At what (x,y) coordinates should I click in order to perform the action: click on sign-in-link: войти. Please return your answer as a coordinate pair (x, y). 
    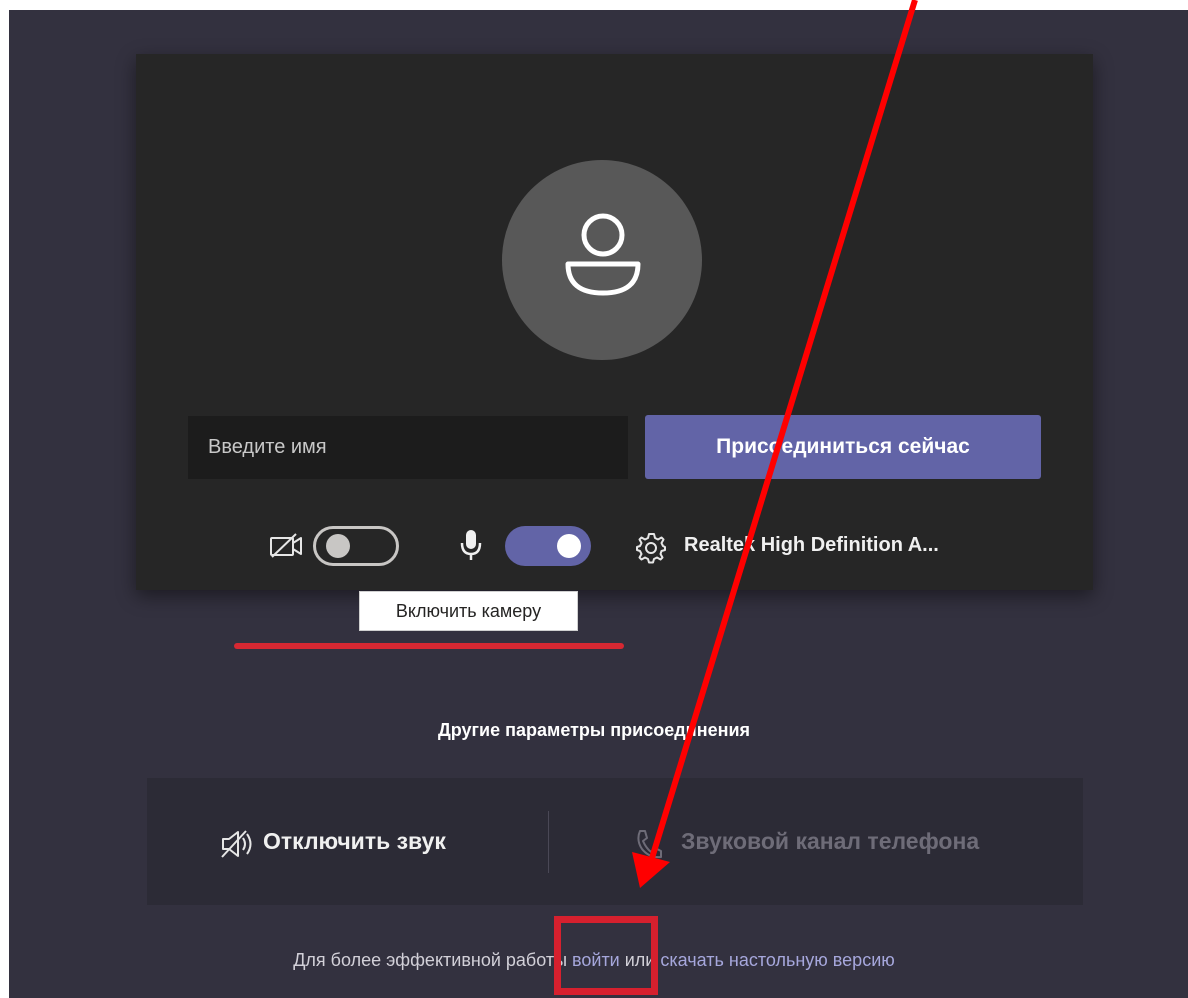
    Looking at the image, I should click on (596, 960).